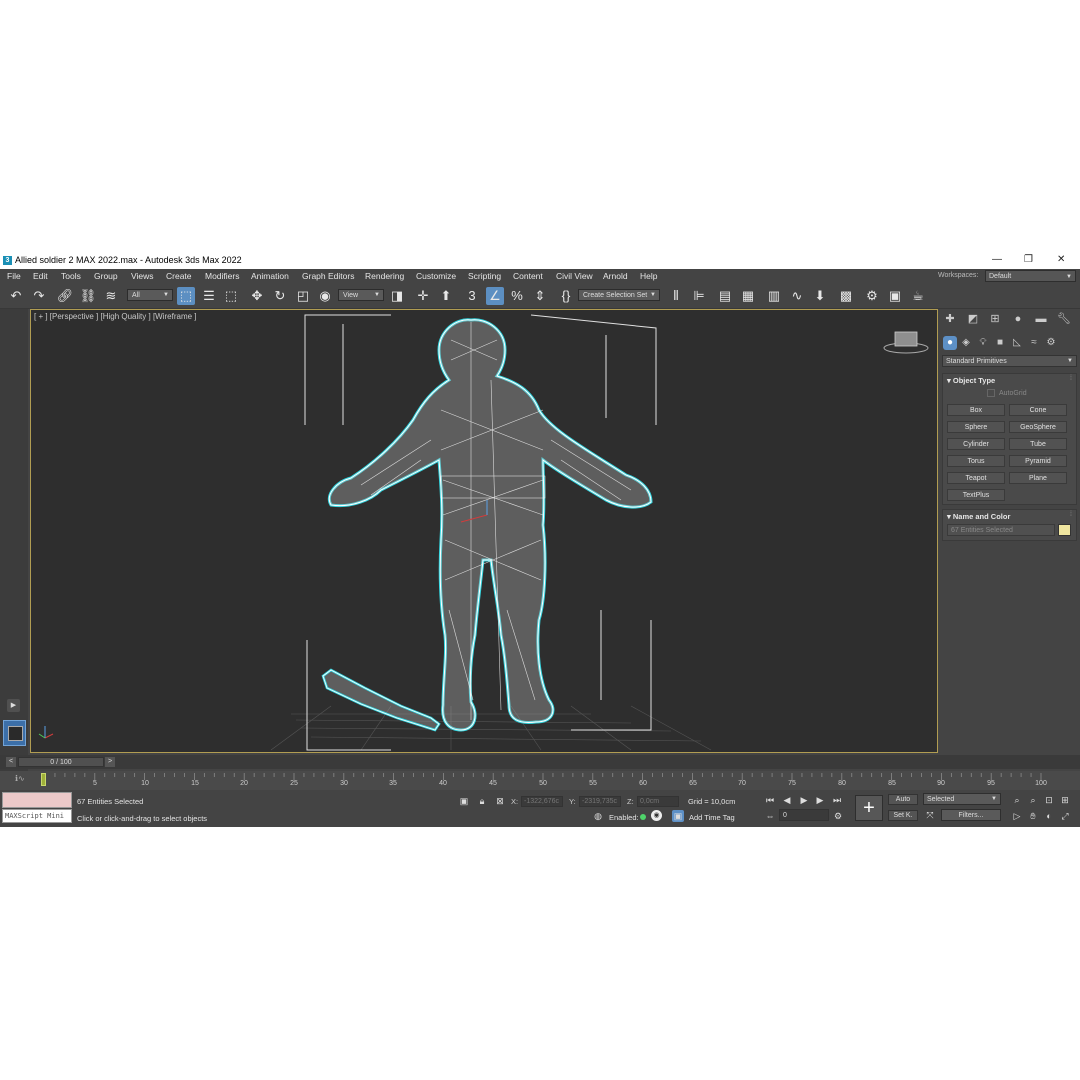  I want to click on bind-space-warp-icon: ≋, so click(111, 296).